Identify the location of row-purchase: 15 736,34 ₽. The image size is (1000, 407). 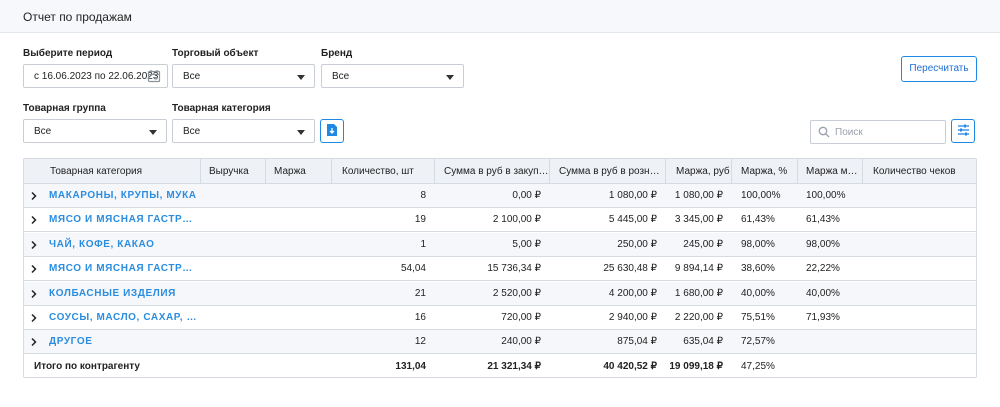
(514, 269).